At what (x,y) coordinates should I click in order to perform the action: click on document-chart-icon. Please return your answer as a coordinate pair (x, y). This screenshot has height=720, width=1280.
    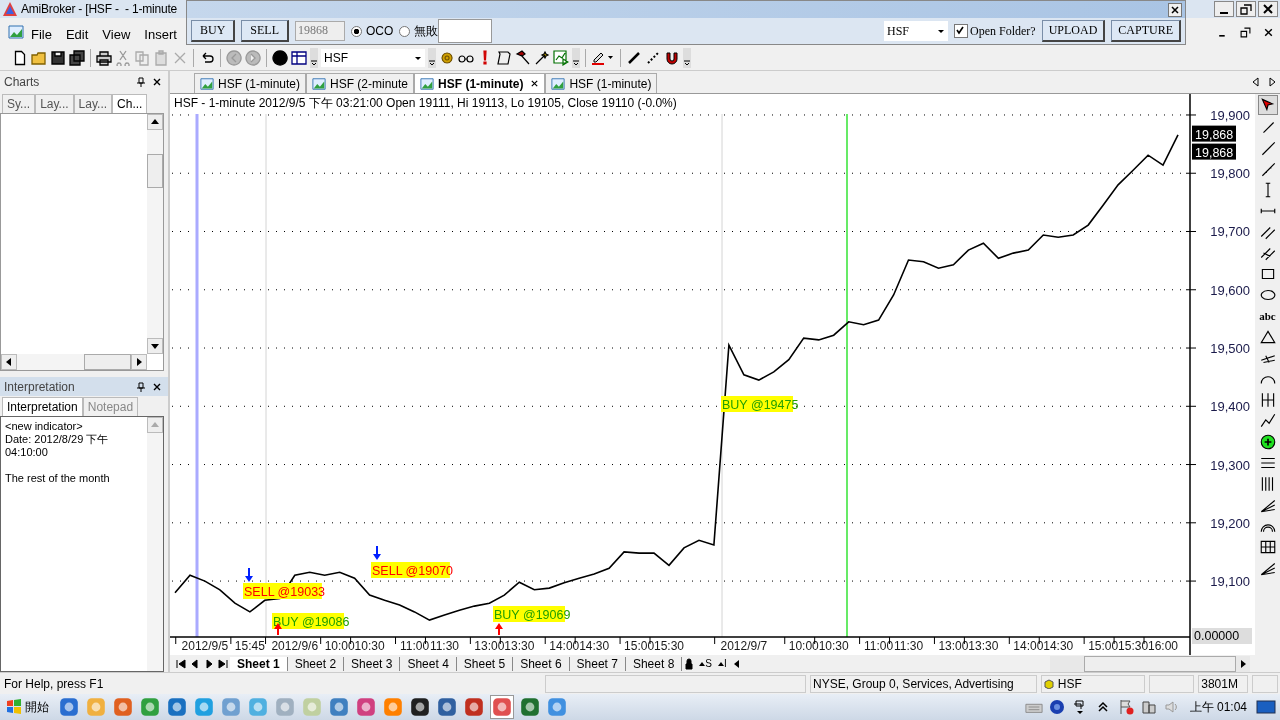
    Looking at the image, I should click on (16, 32).